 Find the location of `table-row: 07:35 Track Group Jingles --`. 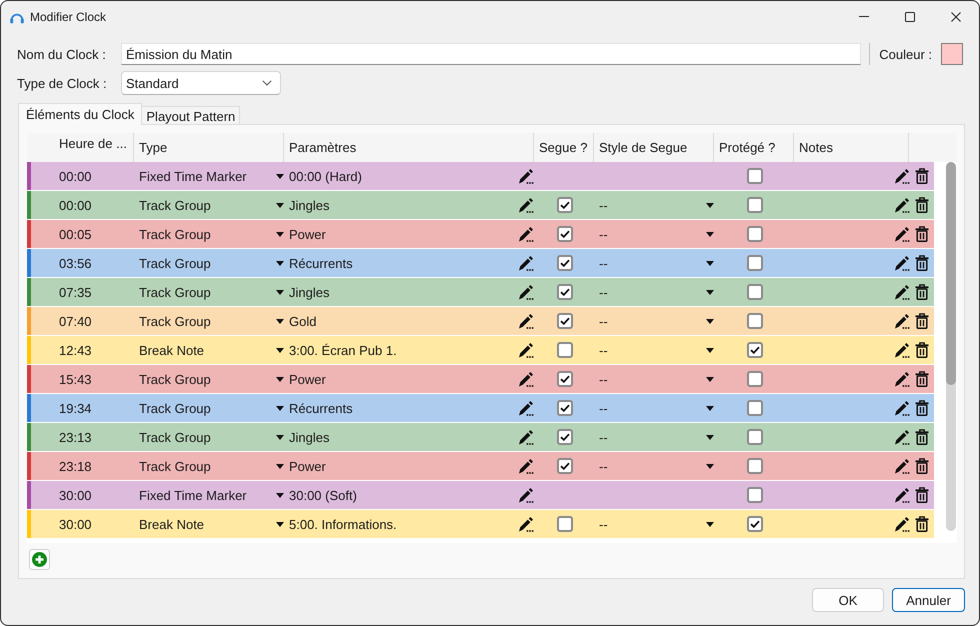

table-row: 07:35 Track Group Jingles -- is located at coordinates (480, 292).